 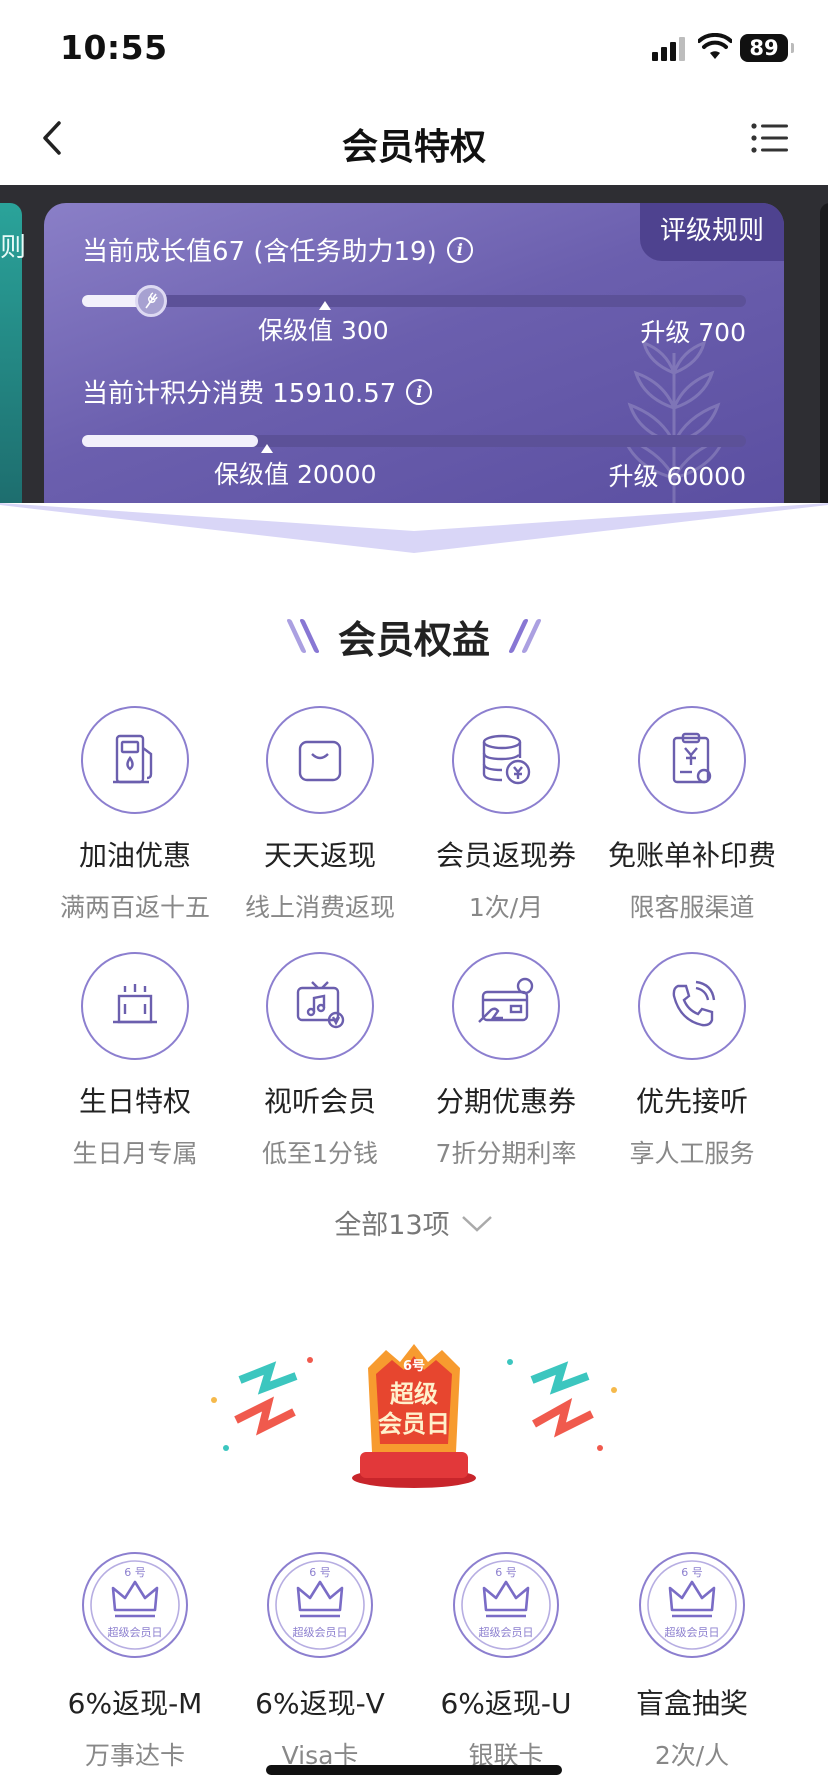 What do you see at coordinates (325, 305) in the screenshot?
I see `growth-keep-marker` at bounding box center [325, 305].